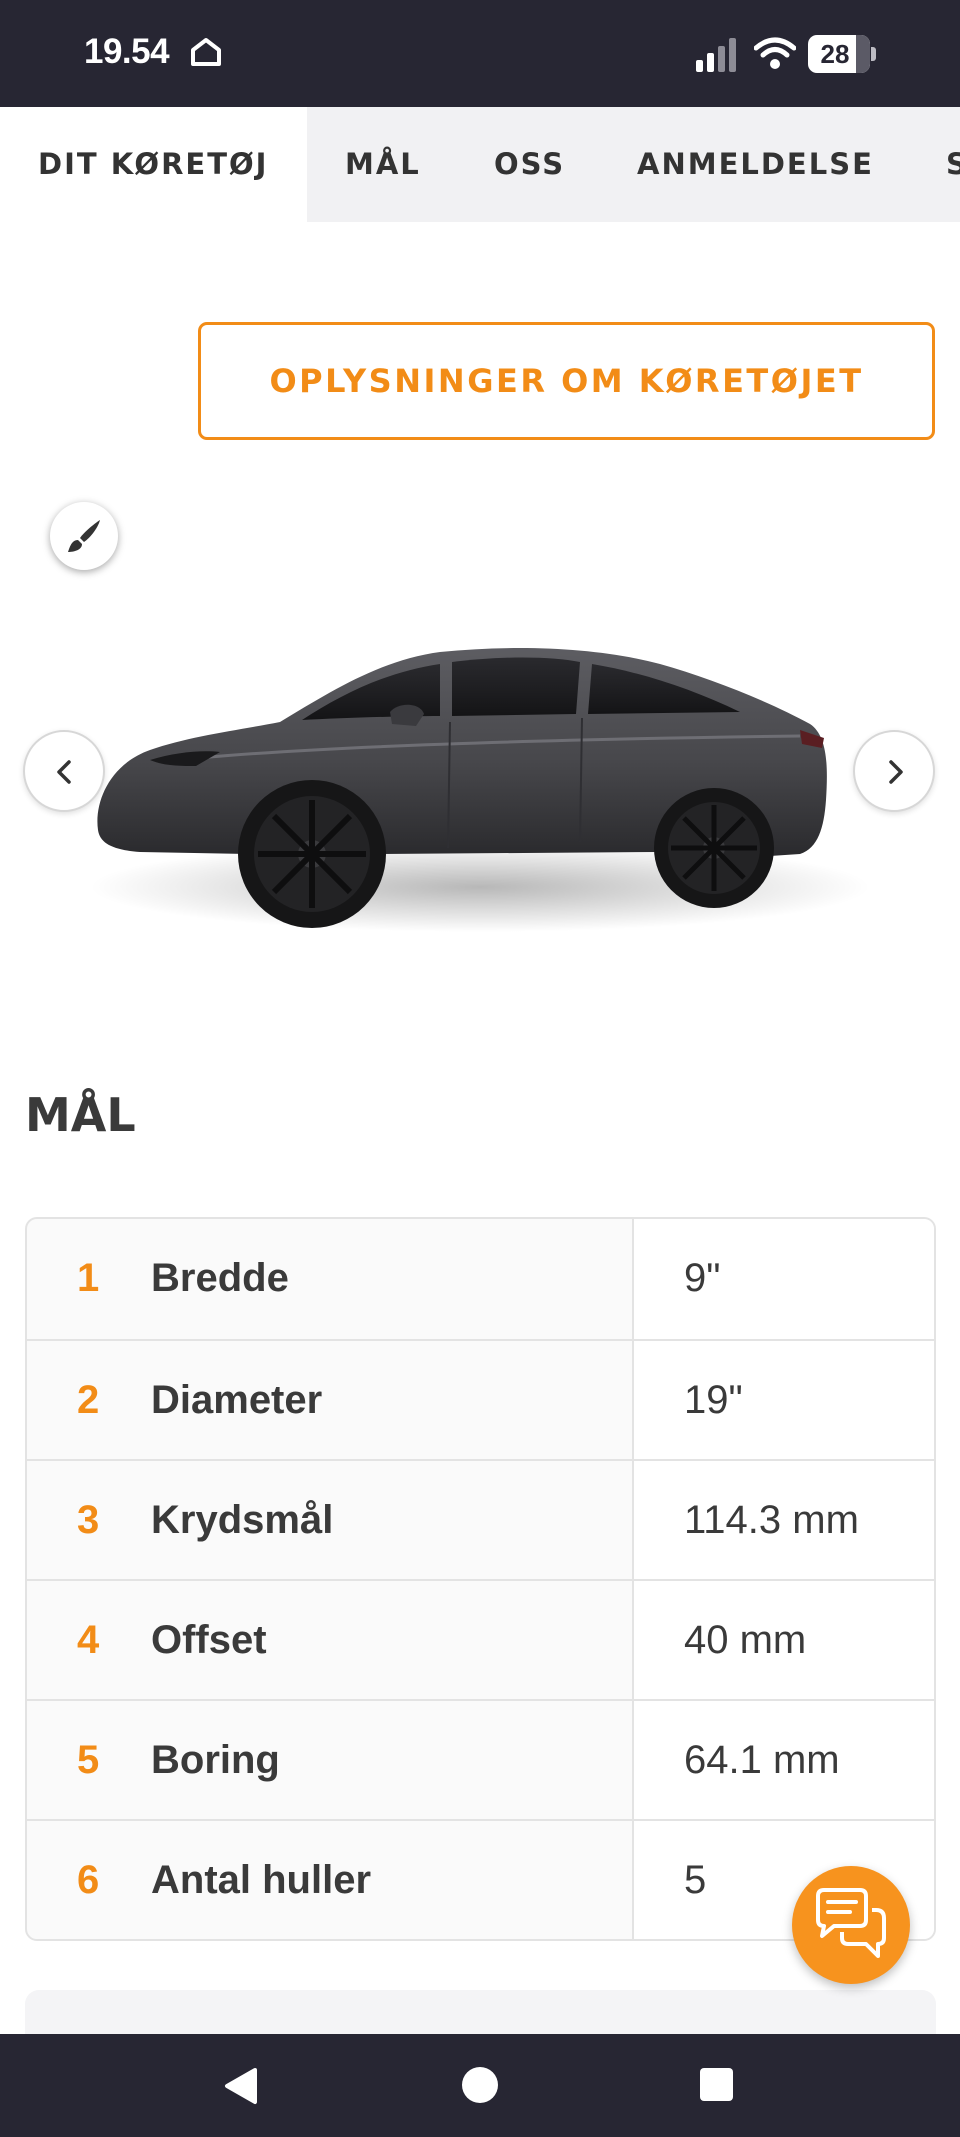 This screenshot has height=2137, width=960. I want to click on row-number: 6, so click(88, 1880).